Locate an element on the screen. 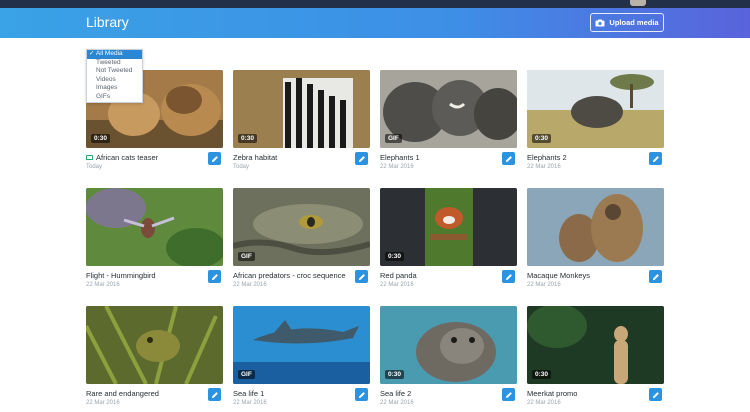  media-card: 0:30 Sea life 2 22 Mar 2016 is located at coordinates (448, 359).